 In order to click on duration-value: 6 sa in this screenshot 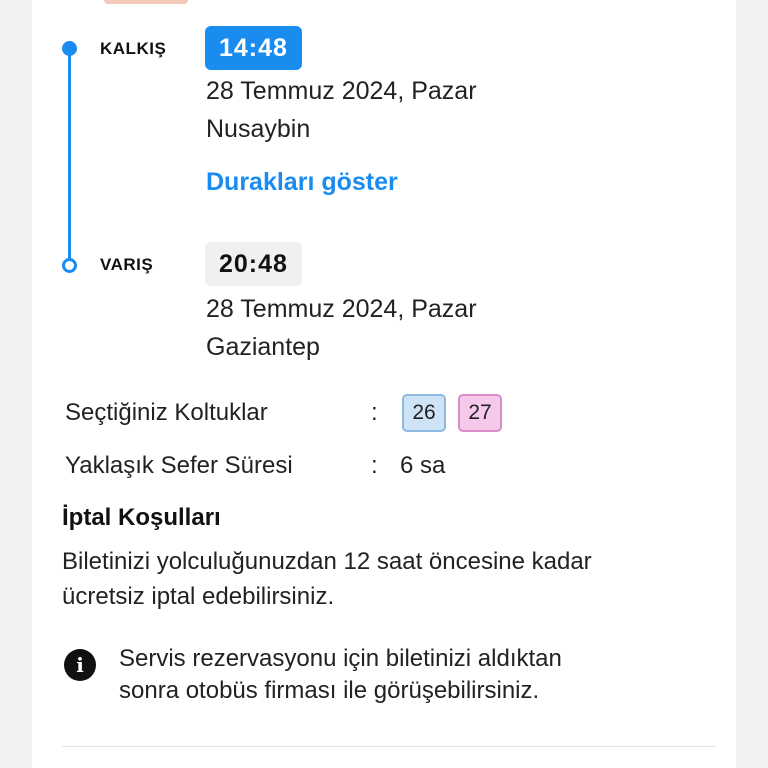, I will do `click(423, 465)`.